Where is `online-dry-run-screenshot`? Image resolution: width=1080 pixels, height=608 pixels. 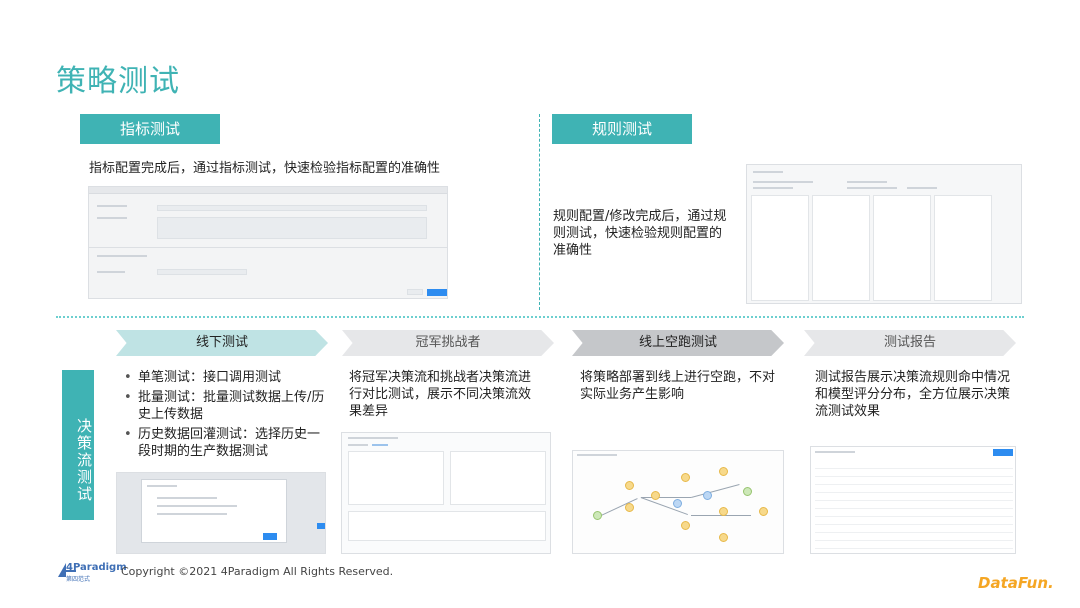 online-dry-run-screenshot is located at coordinates (678, 502).